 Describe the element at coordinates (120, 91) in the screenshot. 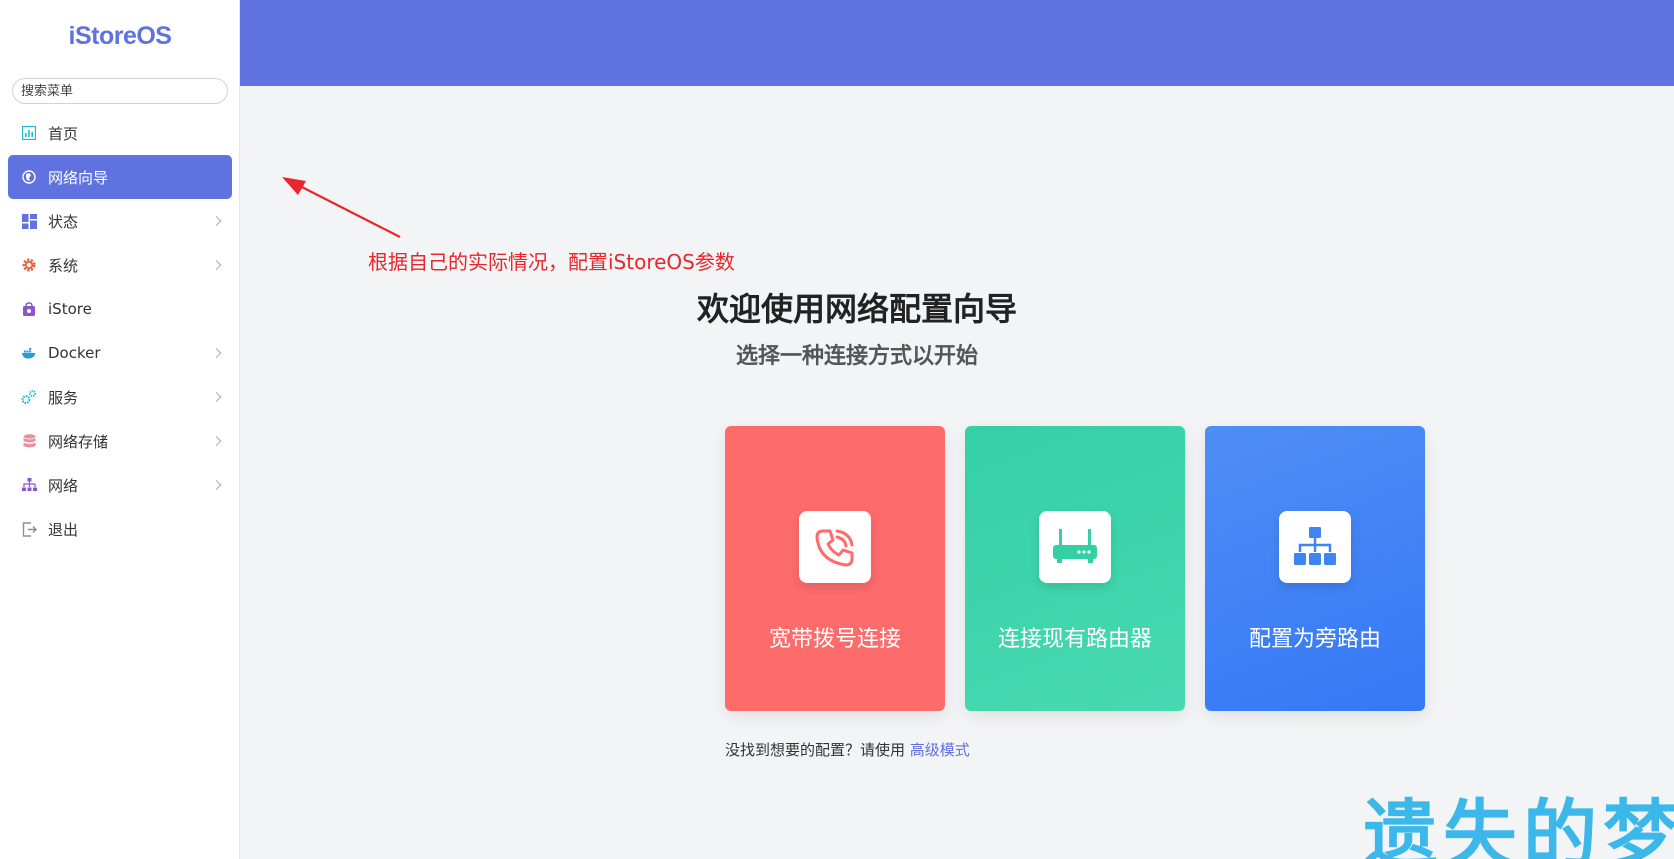

I see `search-input` at that location.